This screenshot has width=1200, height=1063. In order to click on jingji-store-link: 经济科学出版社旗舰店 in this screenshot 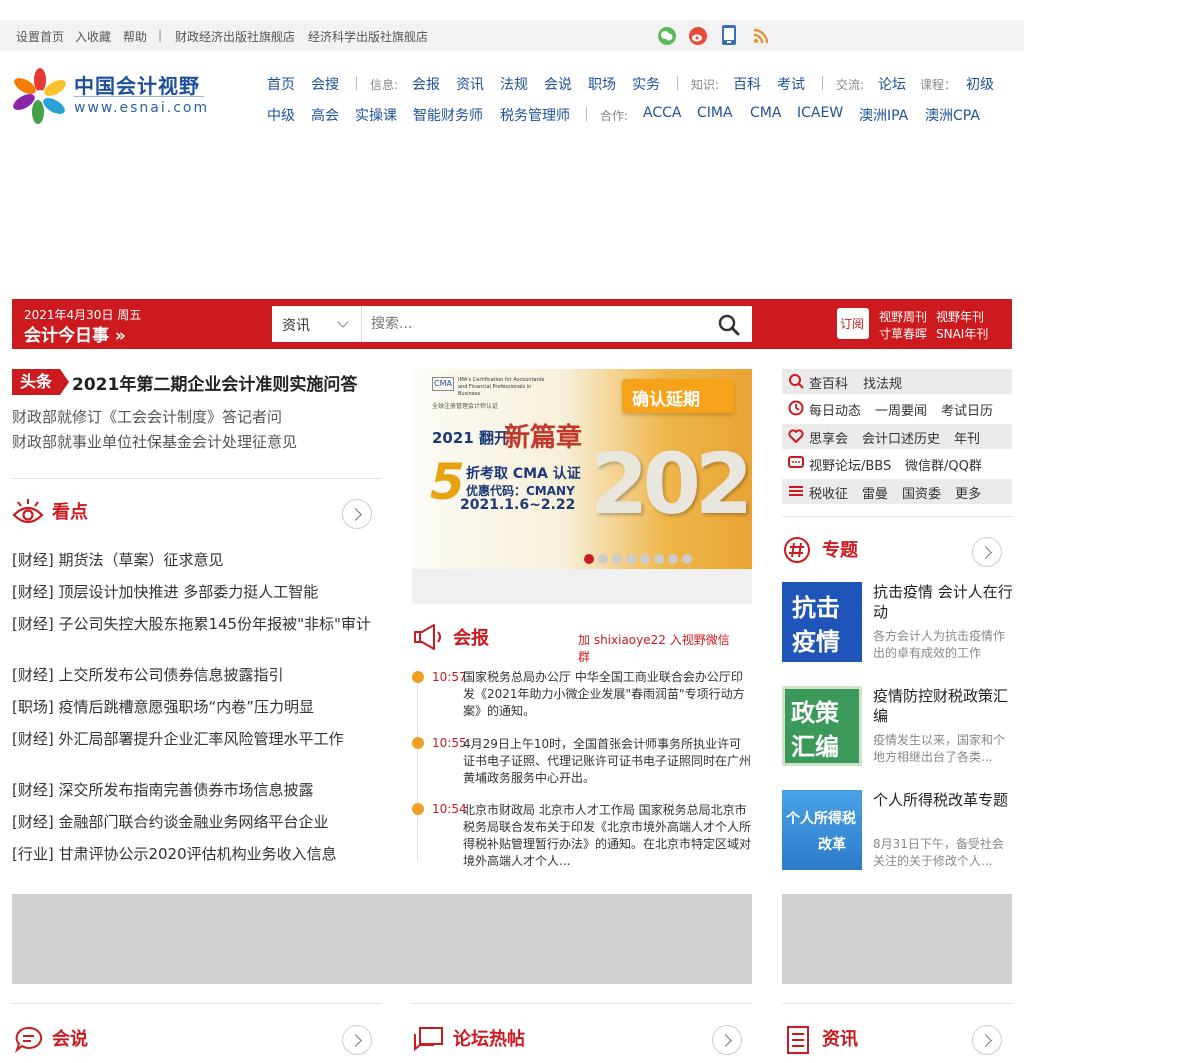, I will do `click(368, 36)`.